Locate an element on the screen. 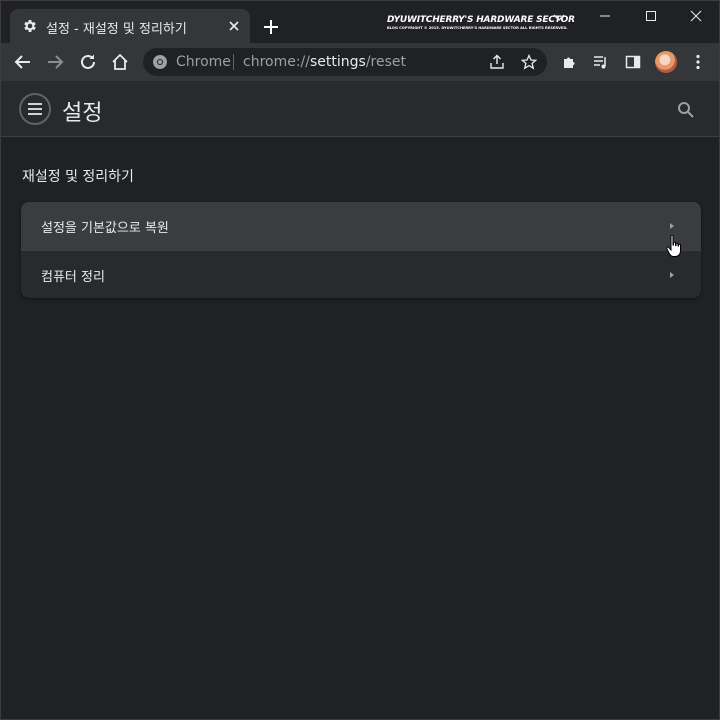 The height and width of the screenshot is (720, 720). home-button is located at coordinates (120, 62).